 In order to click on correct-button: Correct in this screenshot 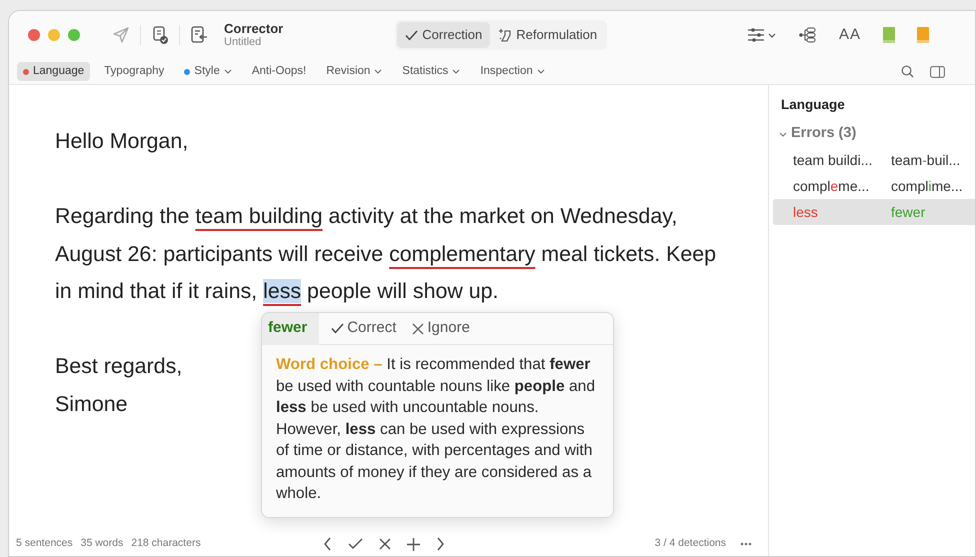, I will do `click(363, 328)`.